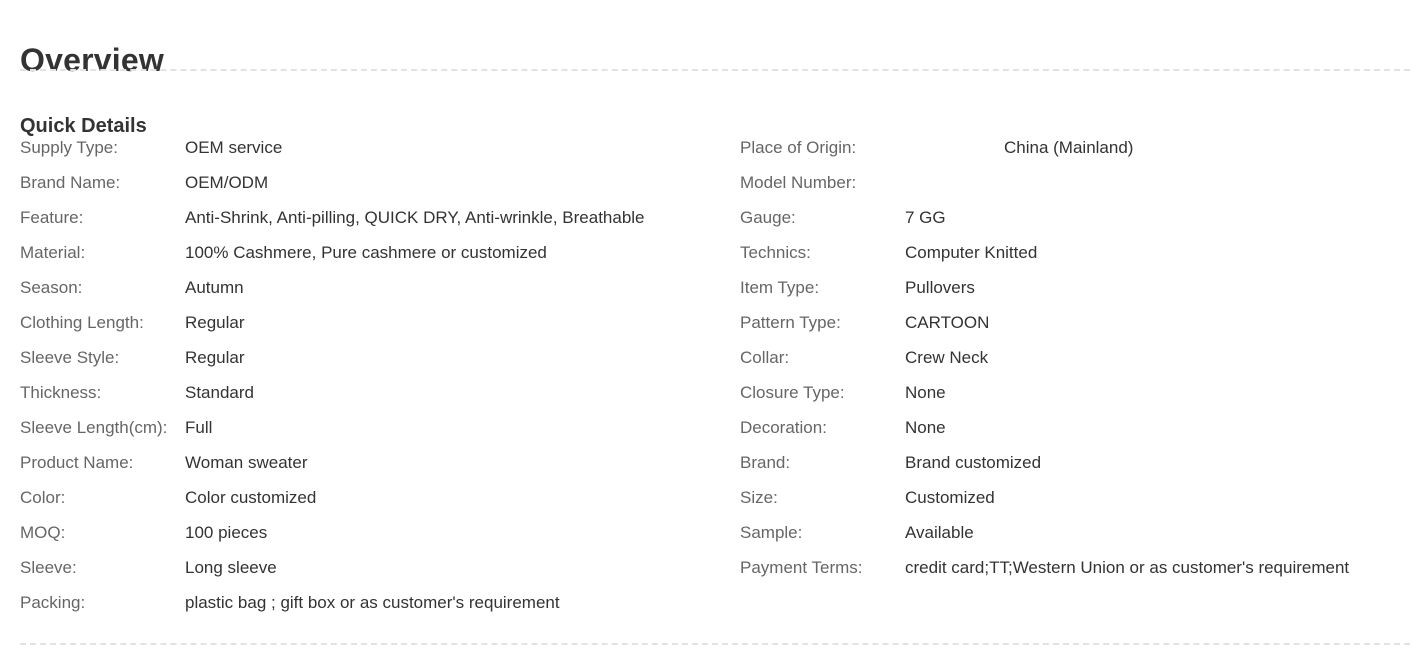 This screenshot has width=1423, height=655. Describe the element at coordinates (70, 357) in the screenshot. I see `detail-label: Sleeve Style:` at that location.